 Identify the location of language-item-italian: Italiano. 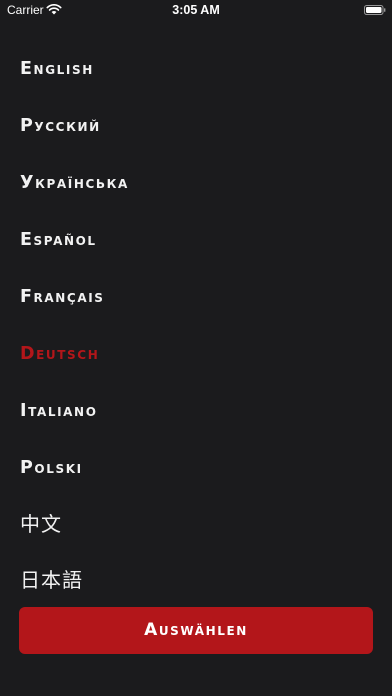
(59, 411).